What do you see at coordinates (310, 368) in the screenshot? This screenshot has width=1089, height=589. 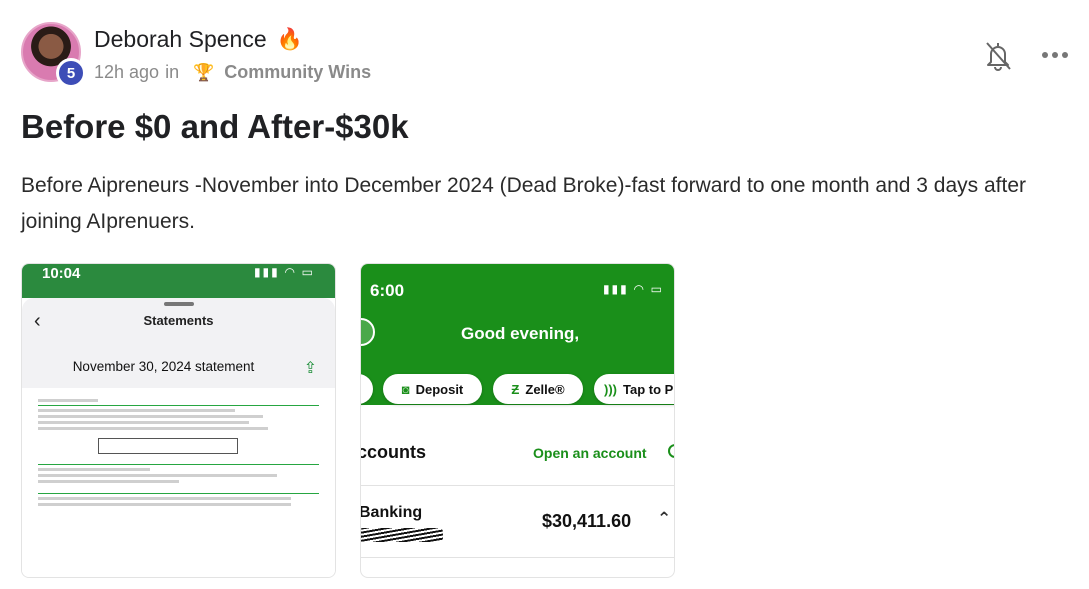 I see `share-icon: ⇪` at bounding box center [310, 368].